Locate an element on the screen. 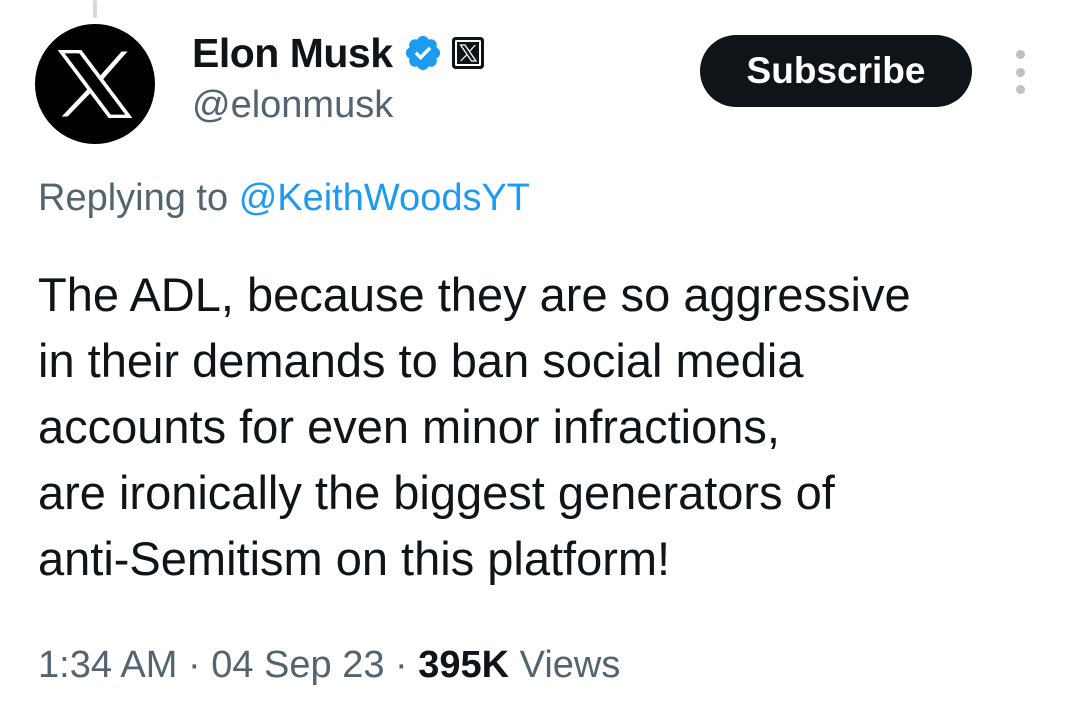 This screenshot has width=1080, height=719. author-name-row: Elon Musk is located at coordinates (338, 53).